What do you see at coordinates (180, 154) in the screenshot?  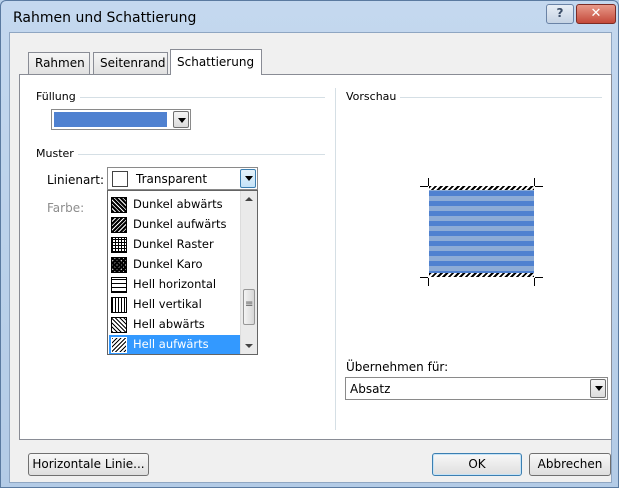 I see `pattern-group-line` at bounding box center [180, 154].